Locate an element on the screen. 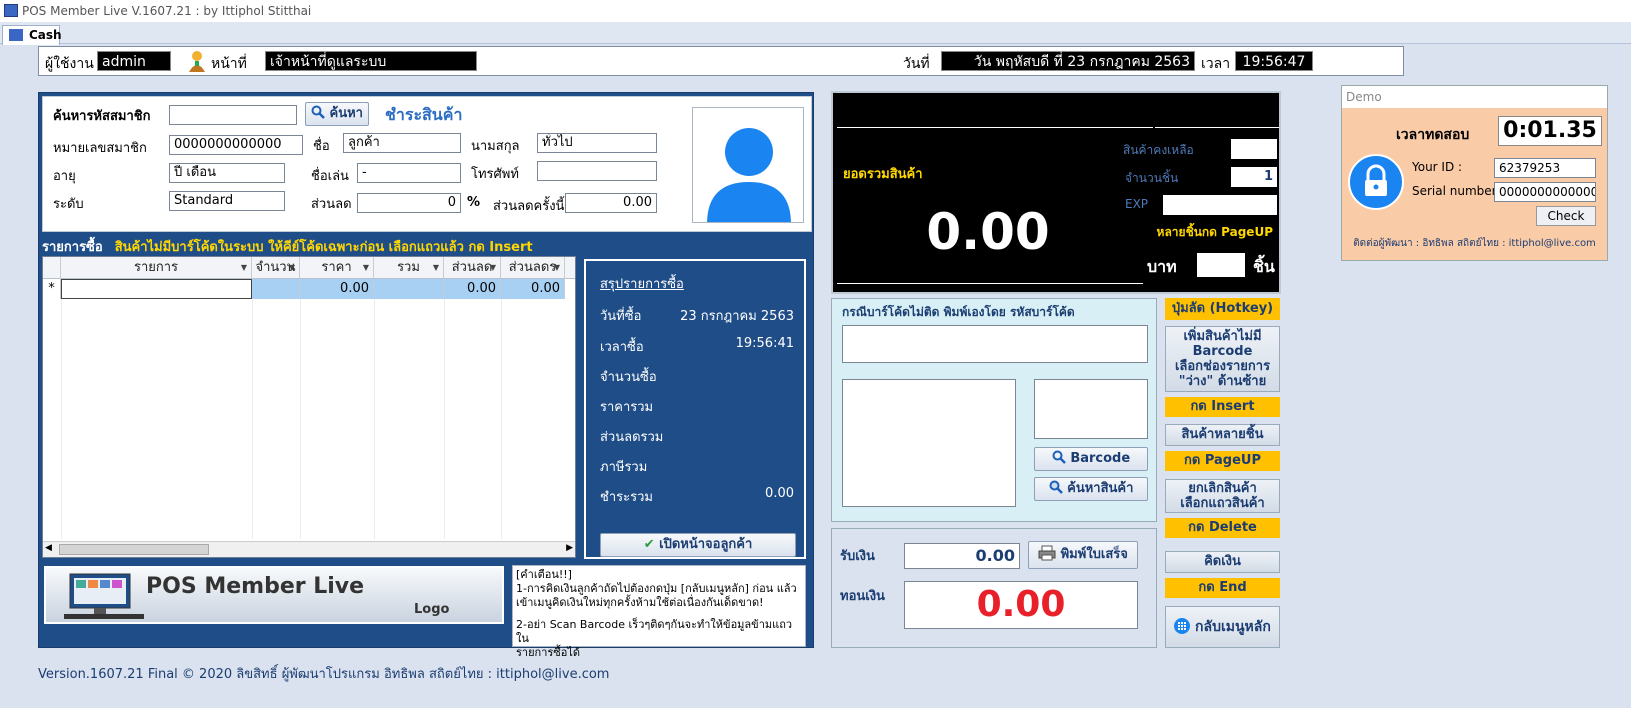  checkout-button: คิดเงิน is located at coordinates (1222, 562).